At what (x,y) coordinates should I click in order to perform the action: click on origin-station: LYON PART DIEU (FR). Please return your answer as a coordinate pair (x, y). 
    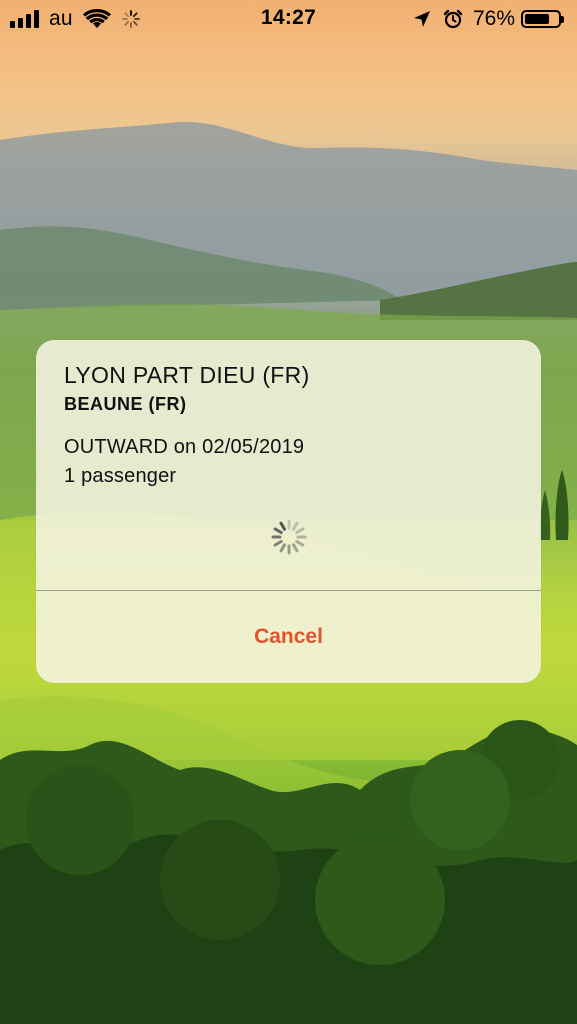
    Looking at the image, I should click on (187, 375).